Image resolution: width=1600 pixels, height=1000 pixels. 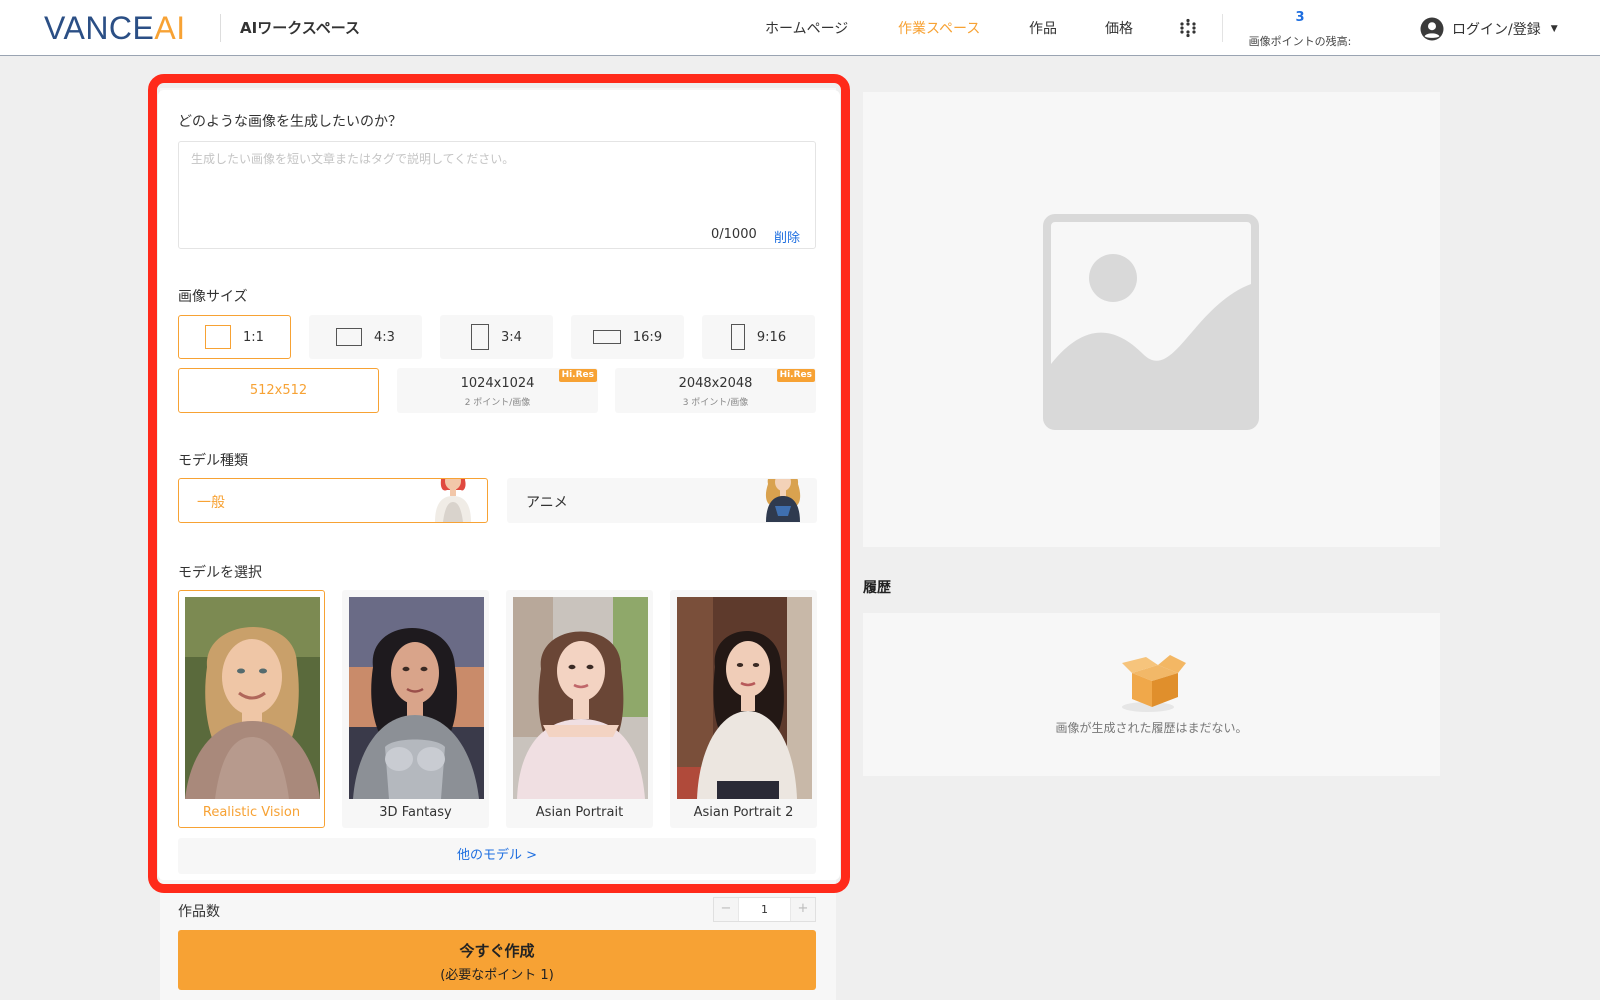 I want to click on resolution-1024-button: Hi.Res 1024x1024 2 ポイント/画像, so click(x=497, y=390).